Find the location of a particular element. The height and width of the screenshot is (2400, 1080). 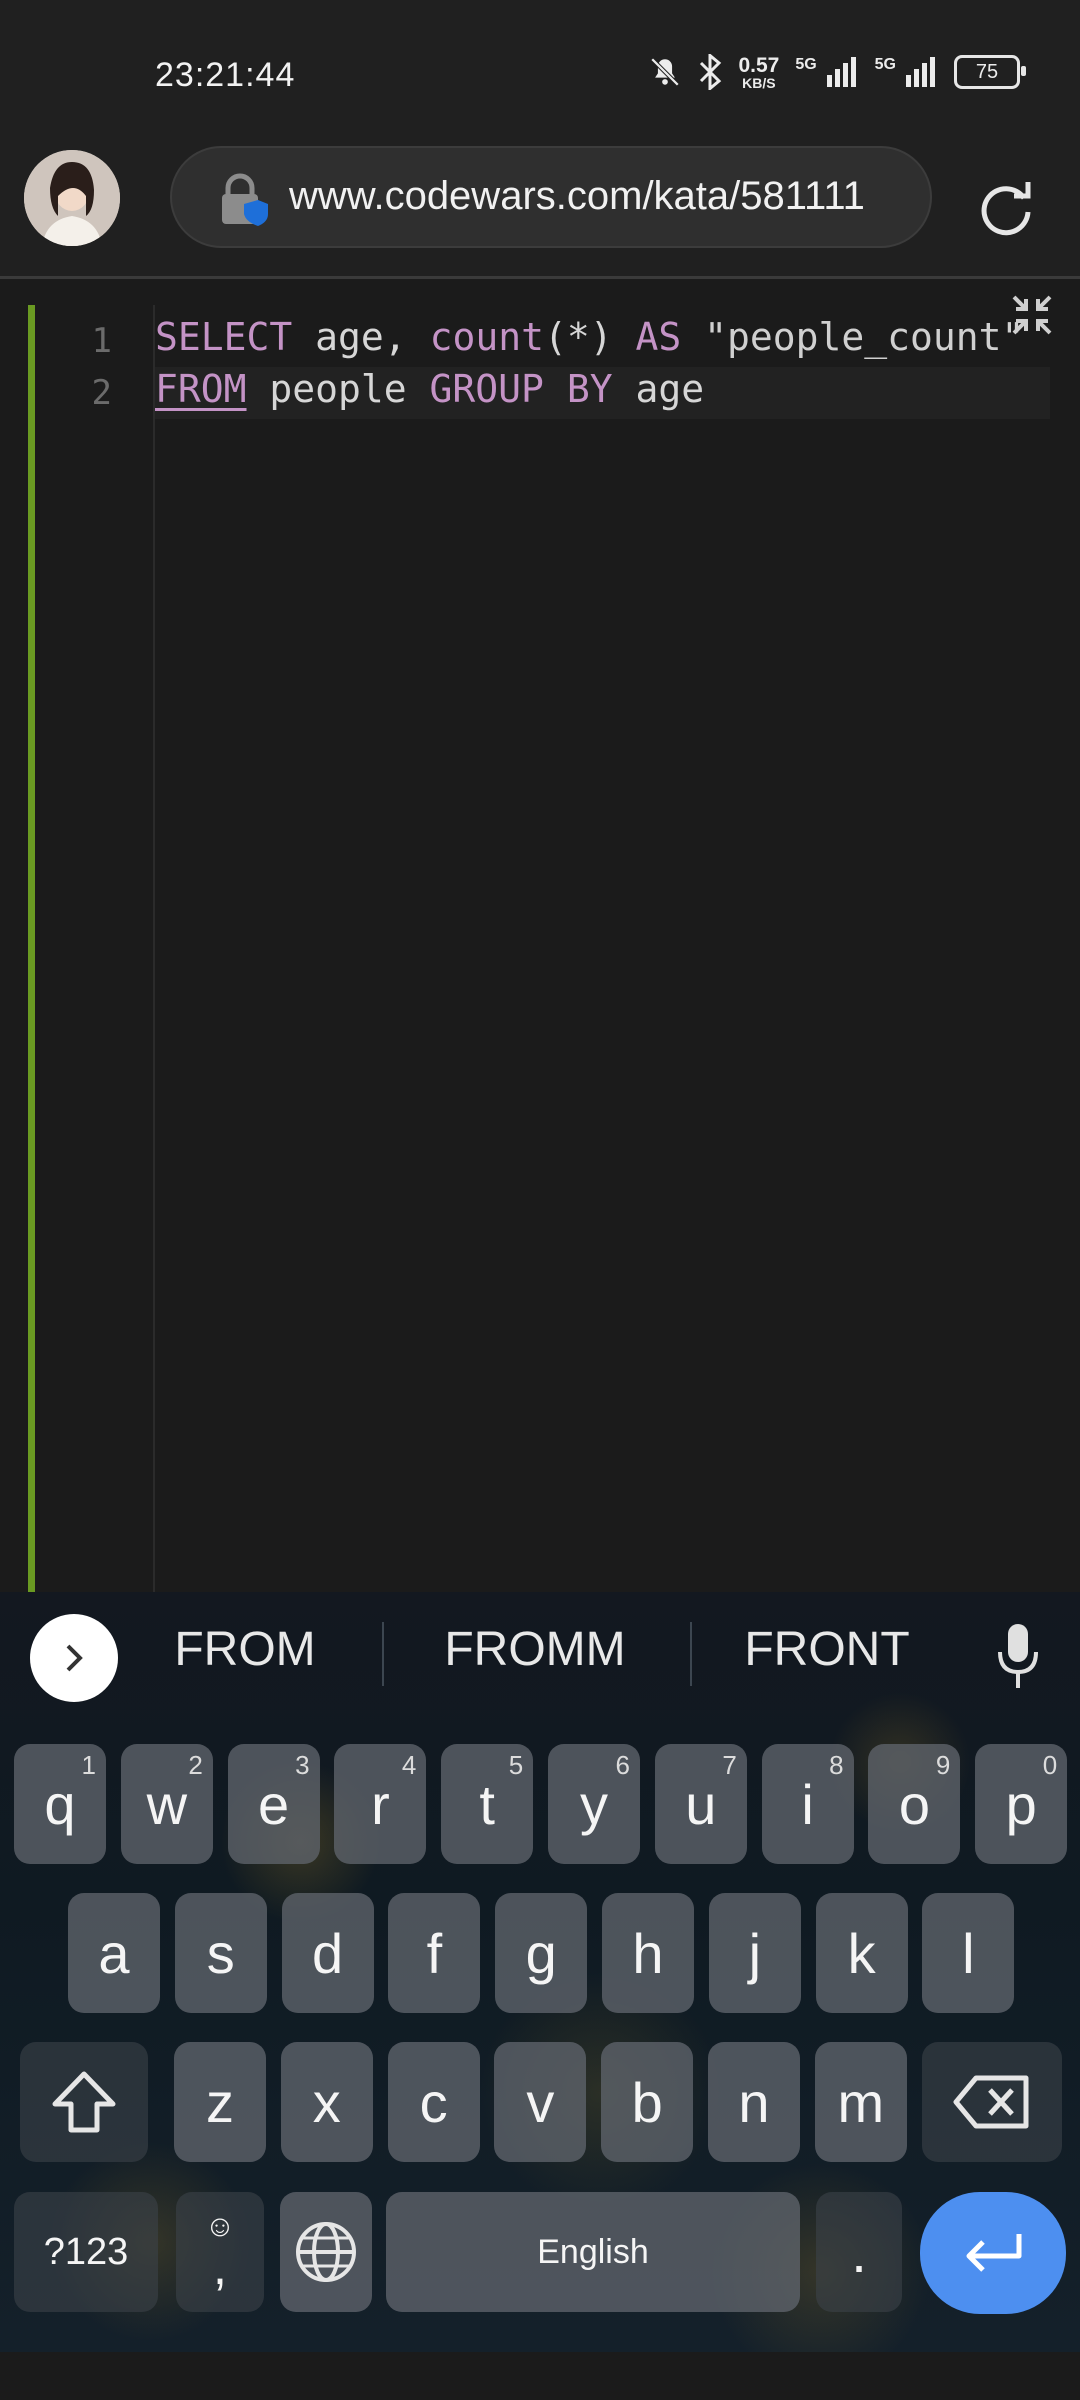

avatar-image-icon is located at coordinates (72, 198).